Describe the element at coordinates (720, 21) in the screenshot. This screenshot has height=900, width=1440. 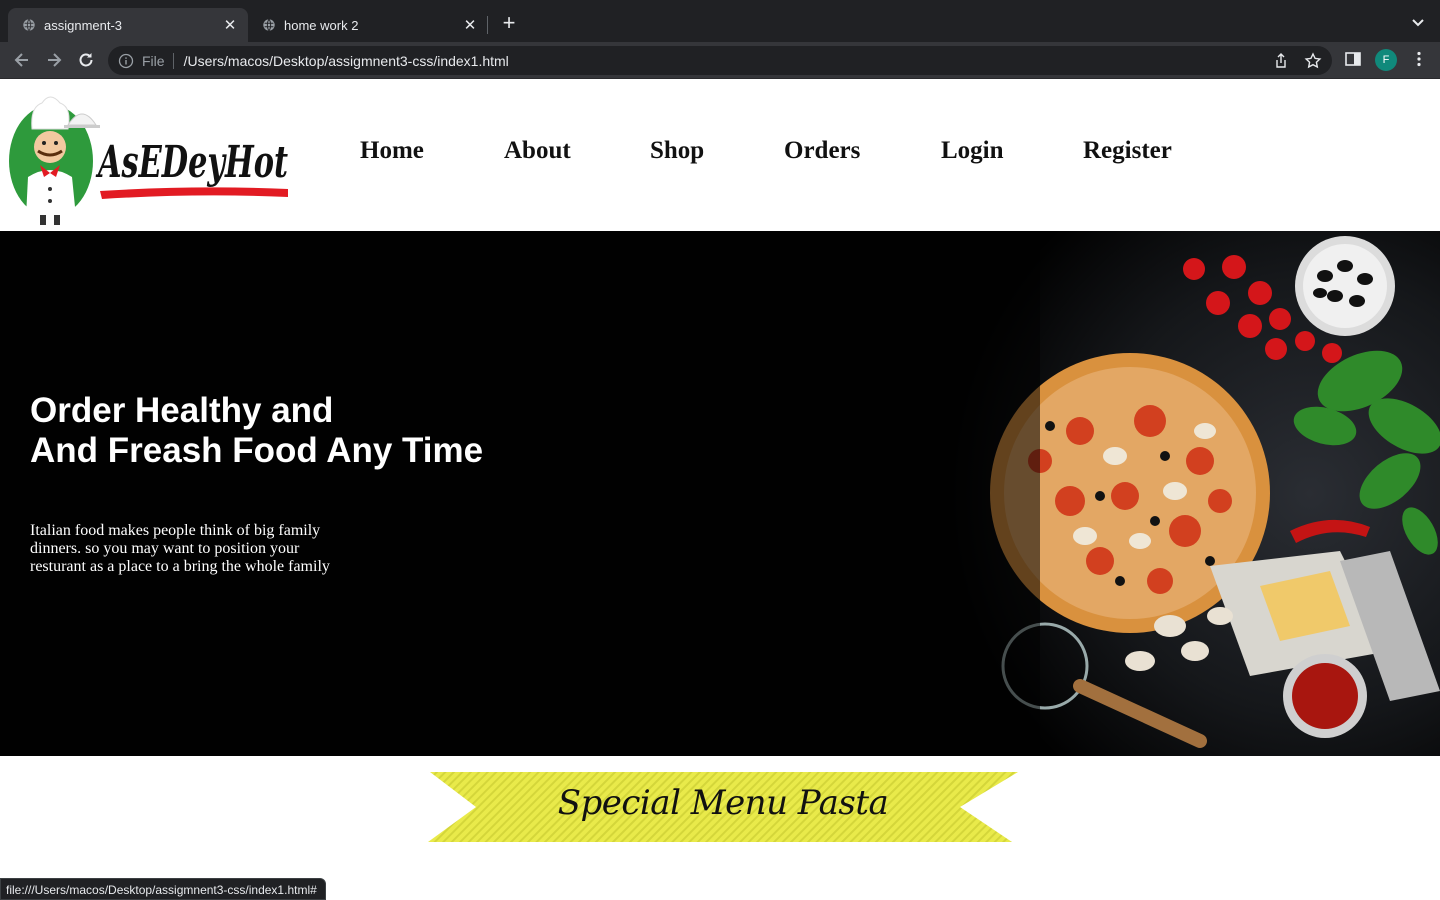
I see `browser-tab-strip: assignment-3 ✕ home work 2 ✕ +` at that location.